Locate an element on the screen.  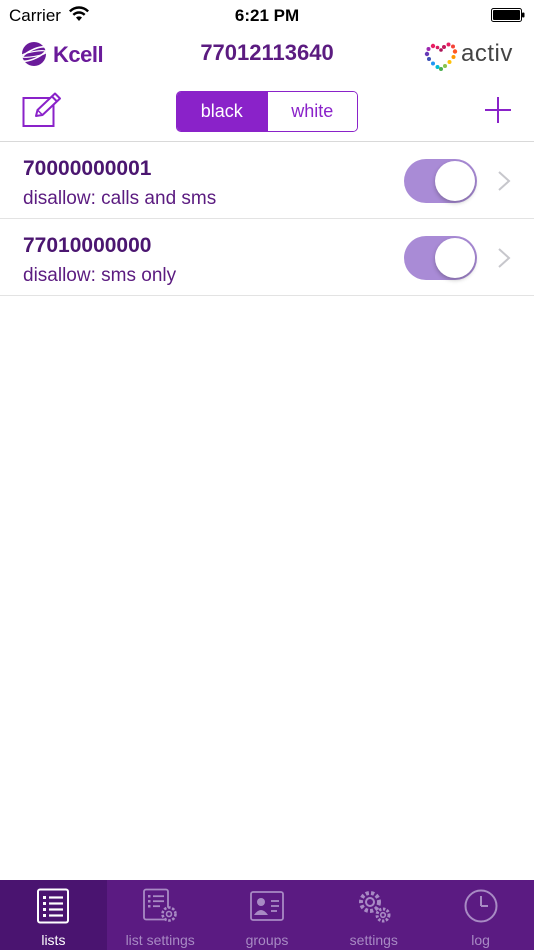
tab-label: settings is located at coordinates (373, 940).